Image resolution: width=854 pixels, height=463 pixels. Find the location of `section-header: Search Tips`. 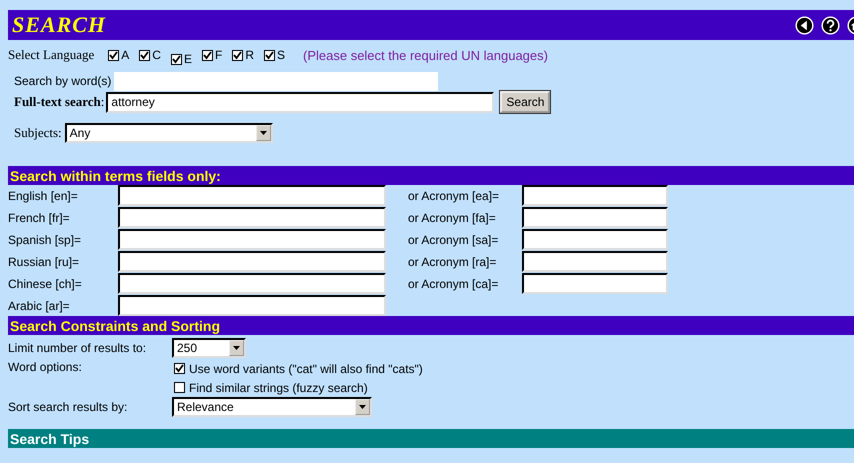

section-header: Search Tips is located at coordinates (431, 438).